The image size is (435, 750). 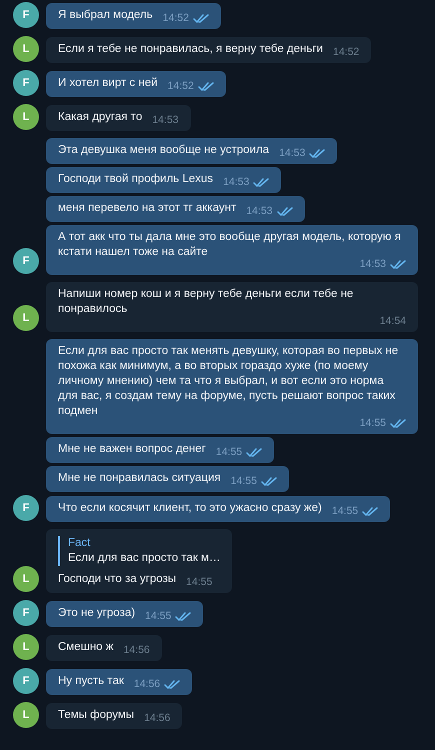 What do you see at coordinates (132, 449) in the screenshot?
I see `message-text: Мне не важен вопрос денег` at bounding box center [132, 449].